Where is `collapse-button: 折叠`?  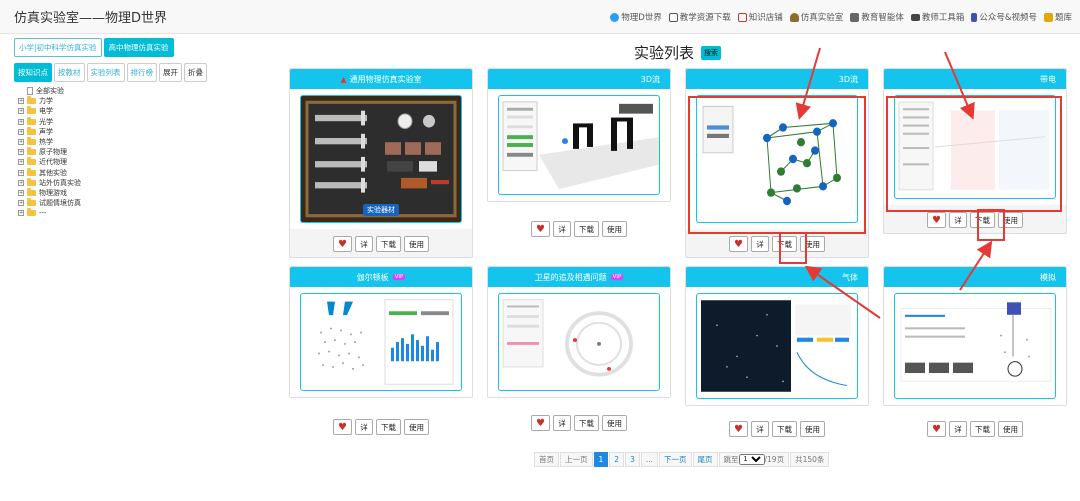
collapse-button: 折叠 is located at coordinates (195, 72).